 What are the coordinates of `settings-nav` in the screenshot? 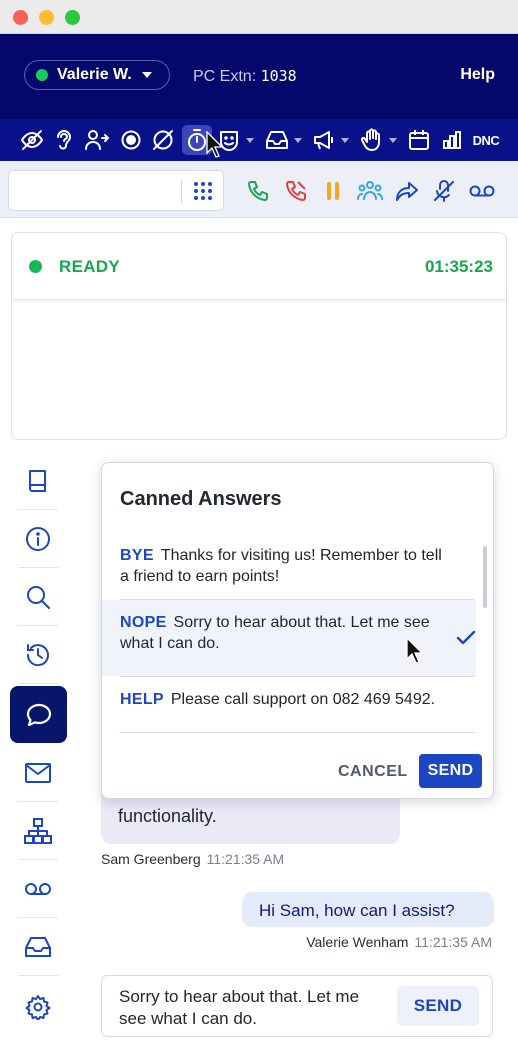 It's located at (38, 1007).